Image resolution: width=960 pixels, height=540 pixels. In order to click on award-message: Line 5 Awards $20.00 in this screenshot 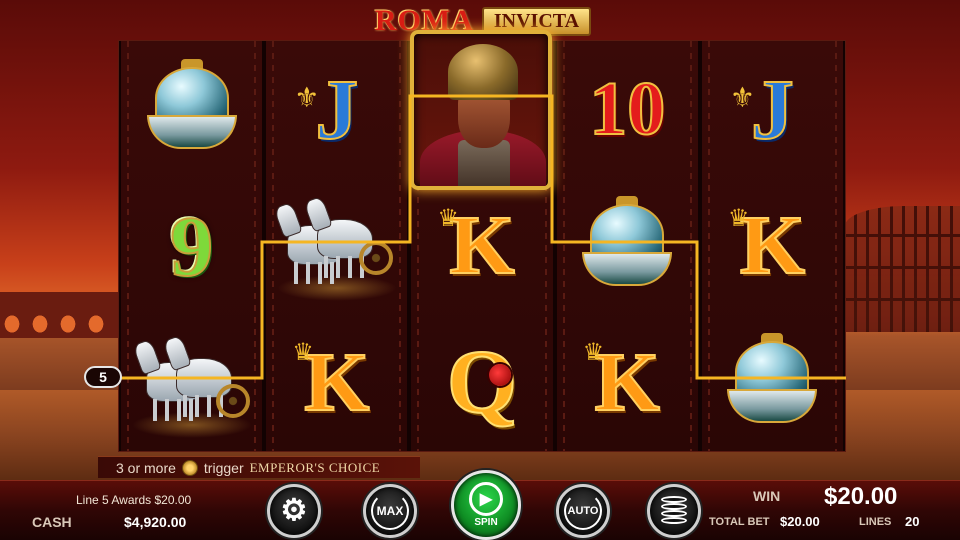, I will do `click(134, 500)`.